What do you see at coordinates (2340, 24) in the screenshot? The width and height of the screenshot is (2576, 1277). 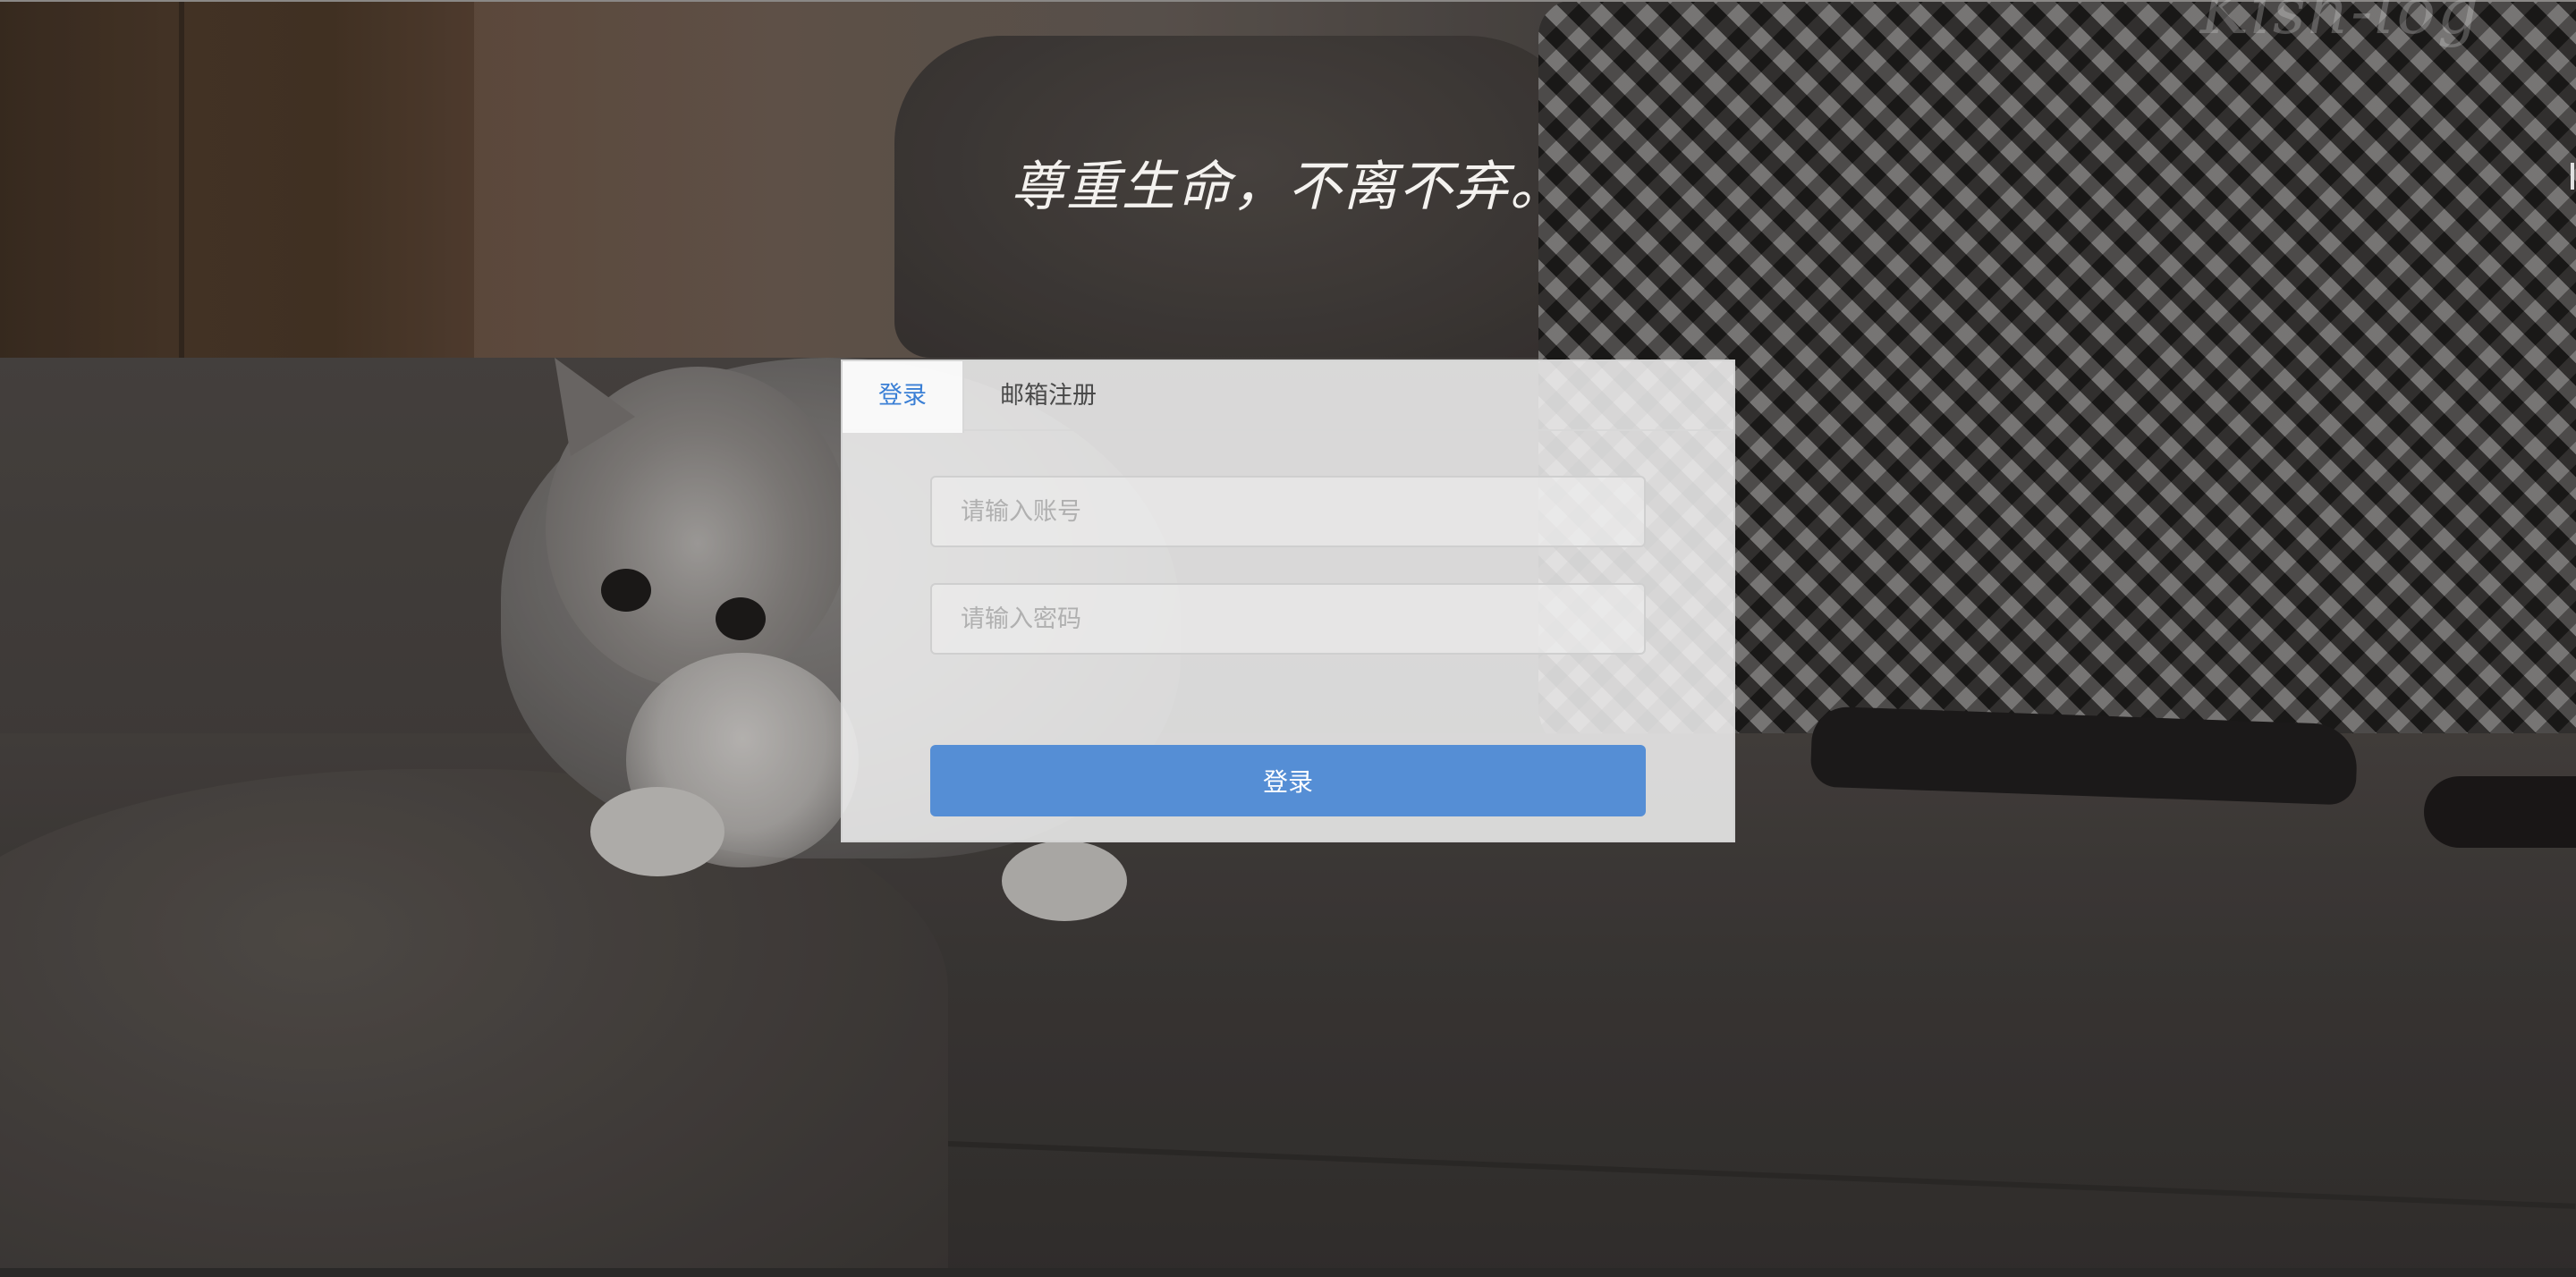 I see `watermark-logo: Kish-log` at bounding box center [2340, 24].